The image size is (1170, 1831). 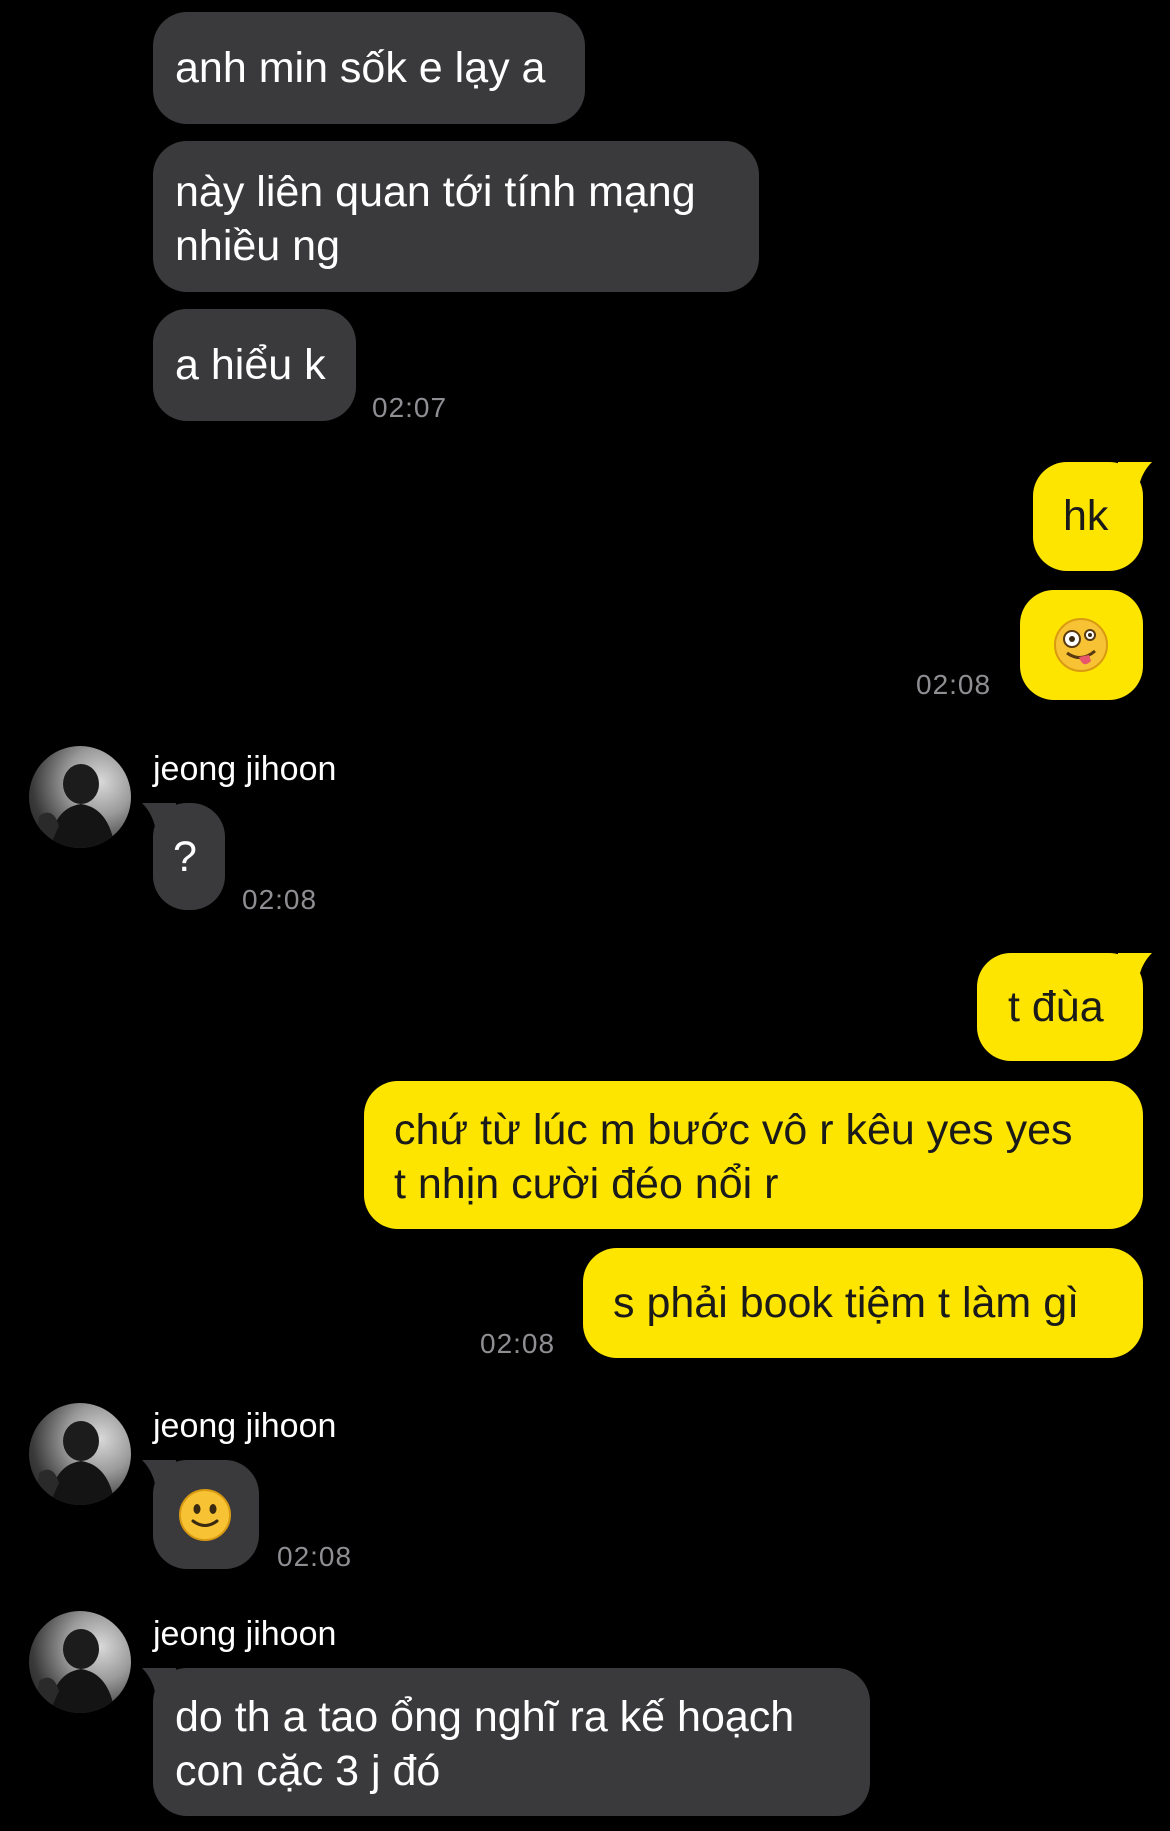 I want to click on slightly-smiling-face-emoji-icon, so click(x=205, y=1515).